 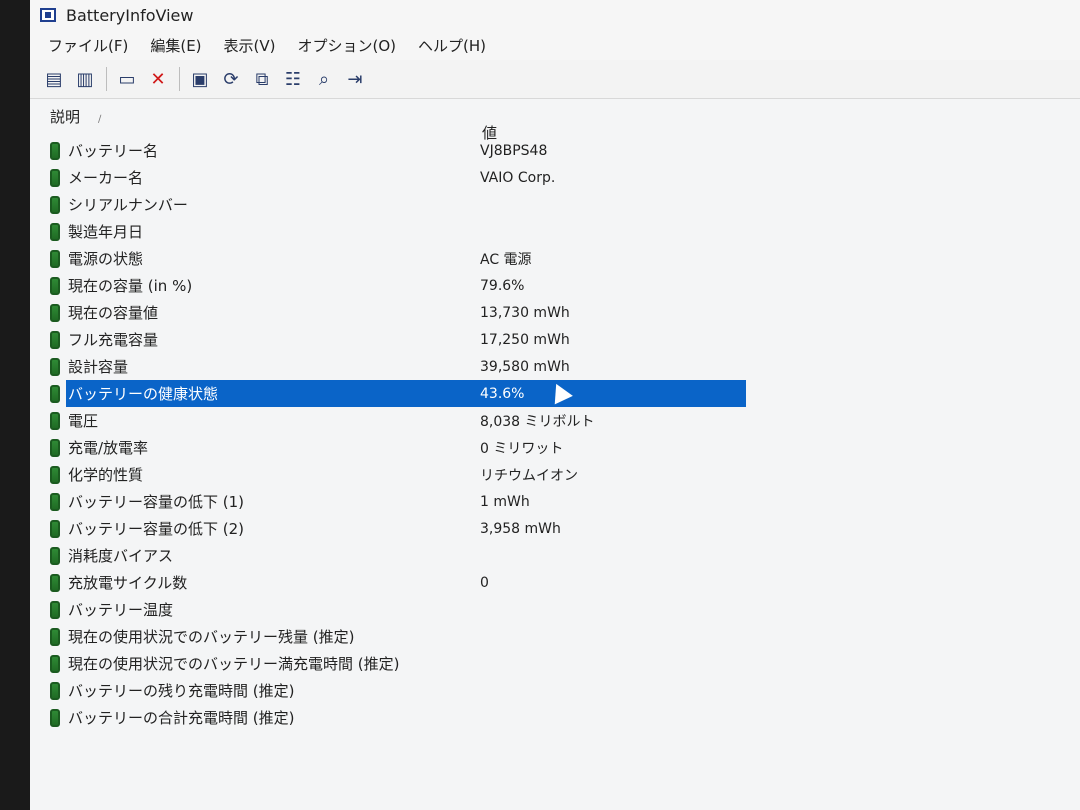 What do you see at coordinates (127, 79) in the screenshot?
I see `screen-icon: ▭` at bounding box center [127, 79].